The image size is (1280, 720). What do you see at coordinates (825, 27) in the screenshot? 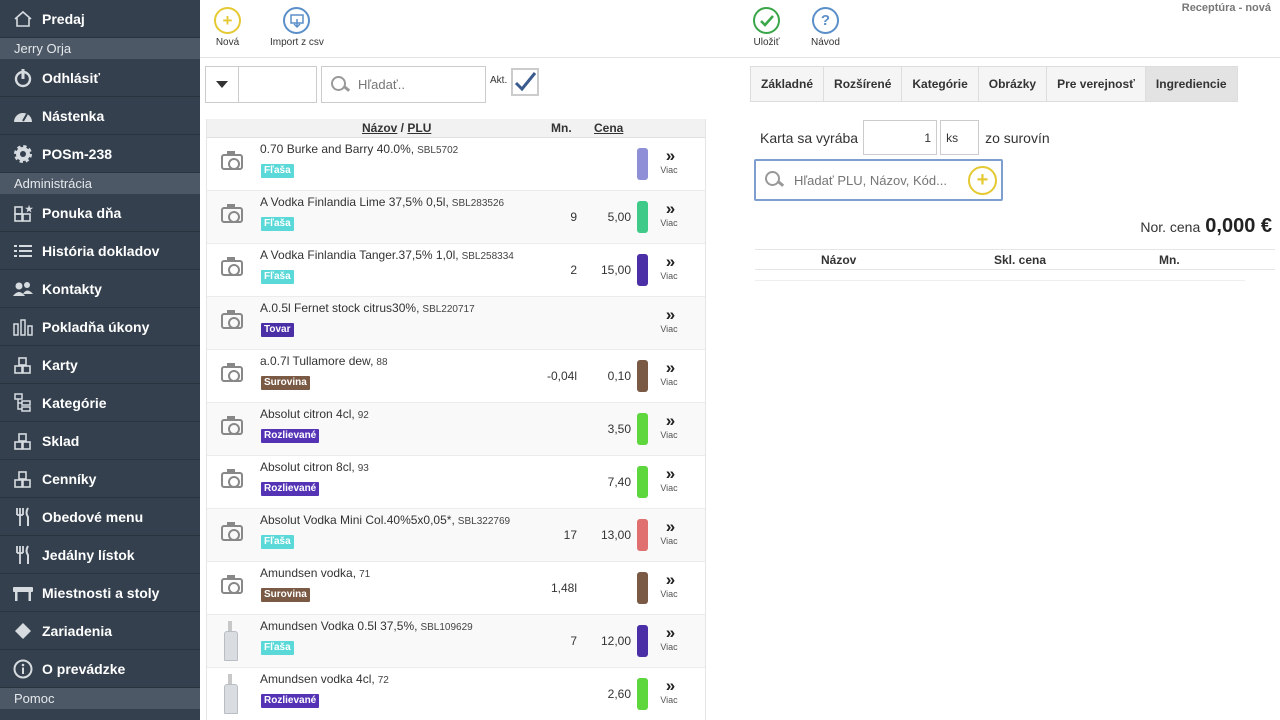
I see `help-button: ? Návod` at bounding box center [825, 27].